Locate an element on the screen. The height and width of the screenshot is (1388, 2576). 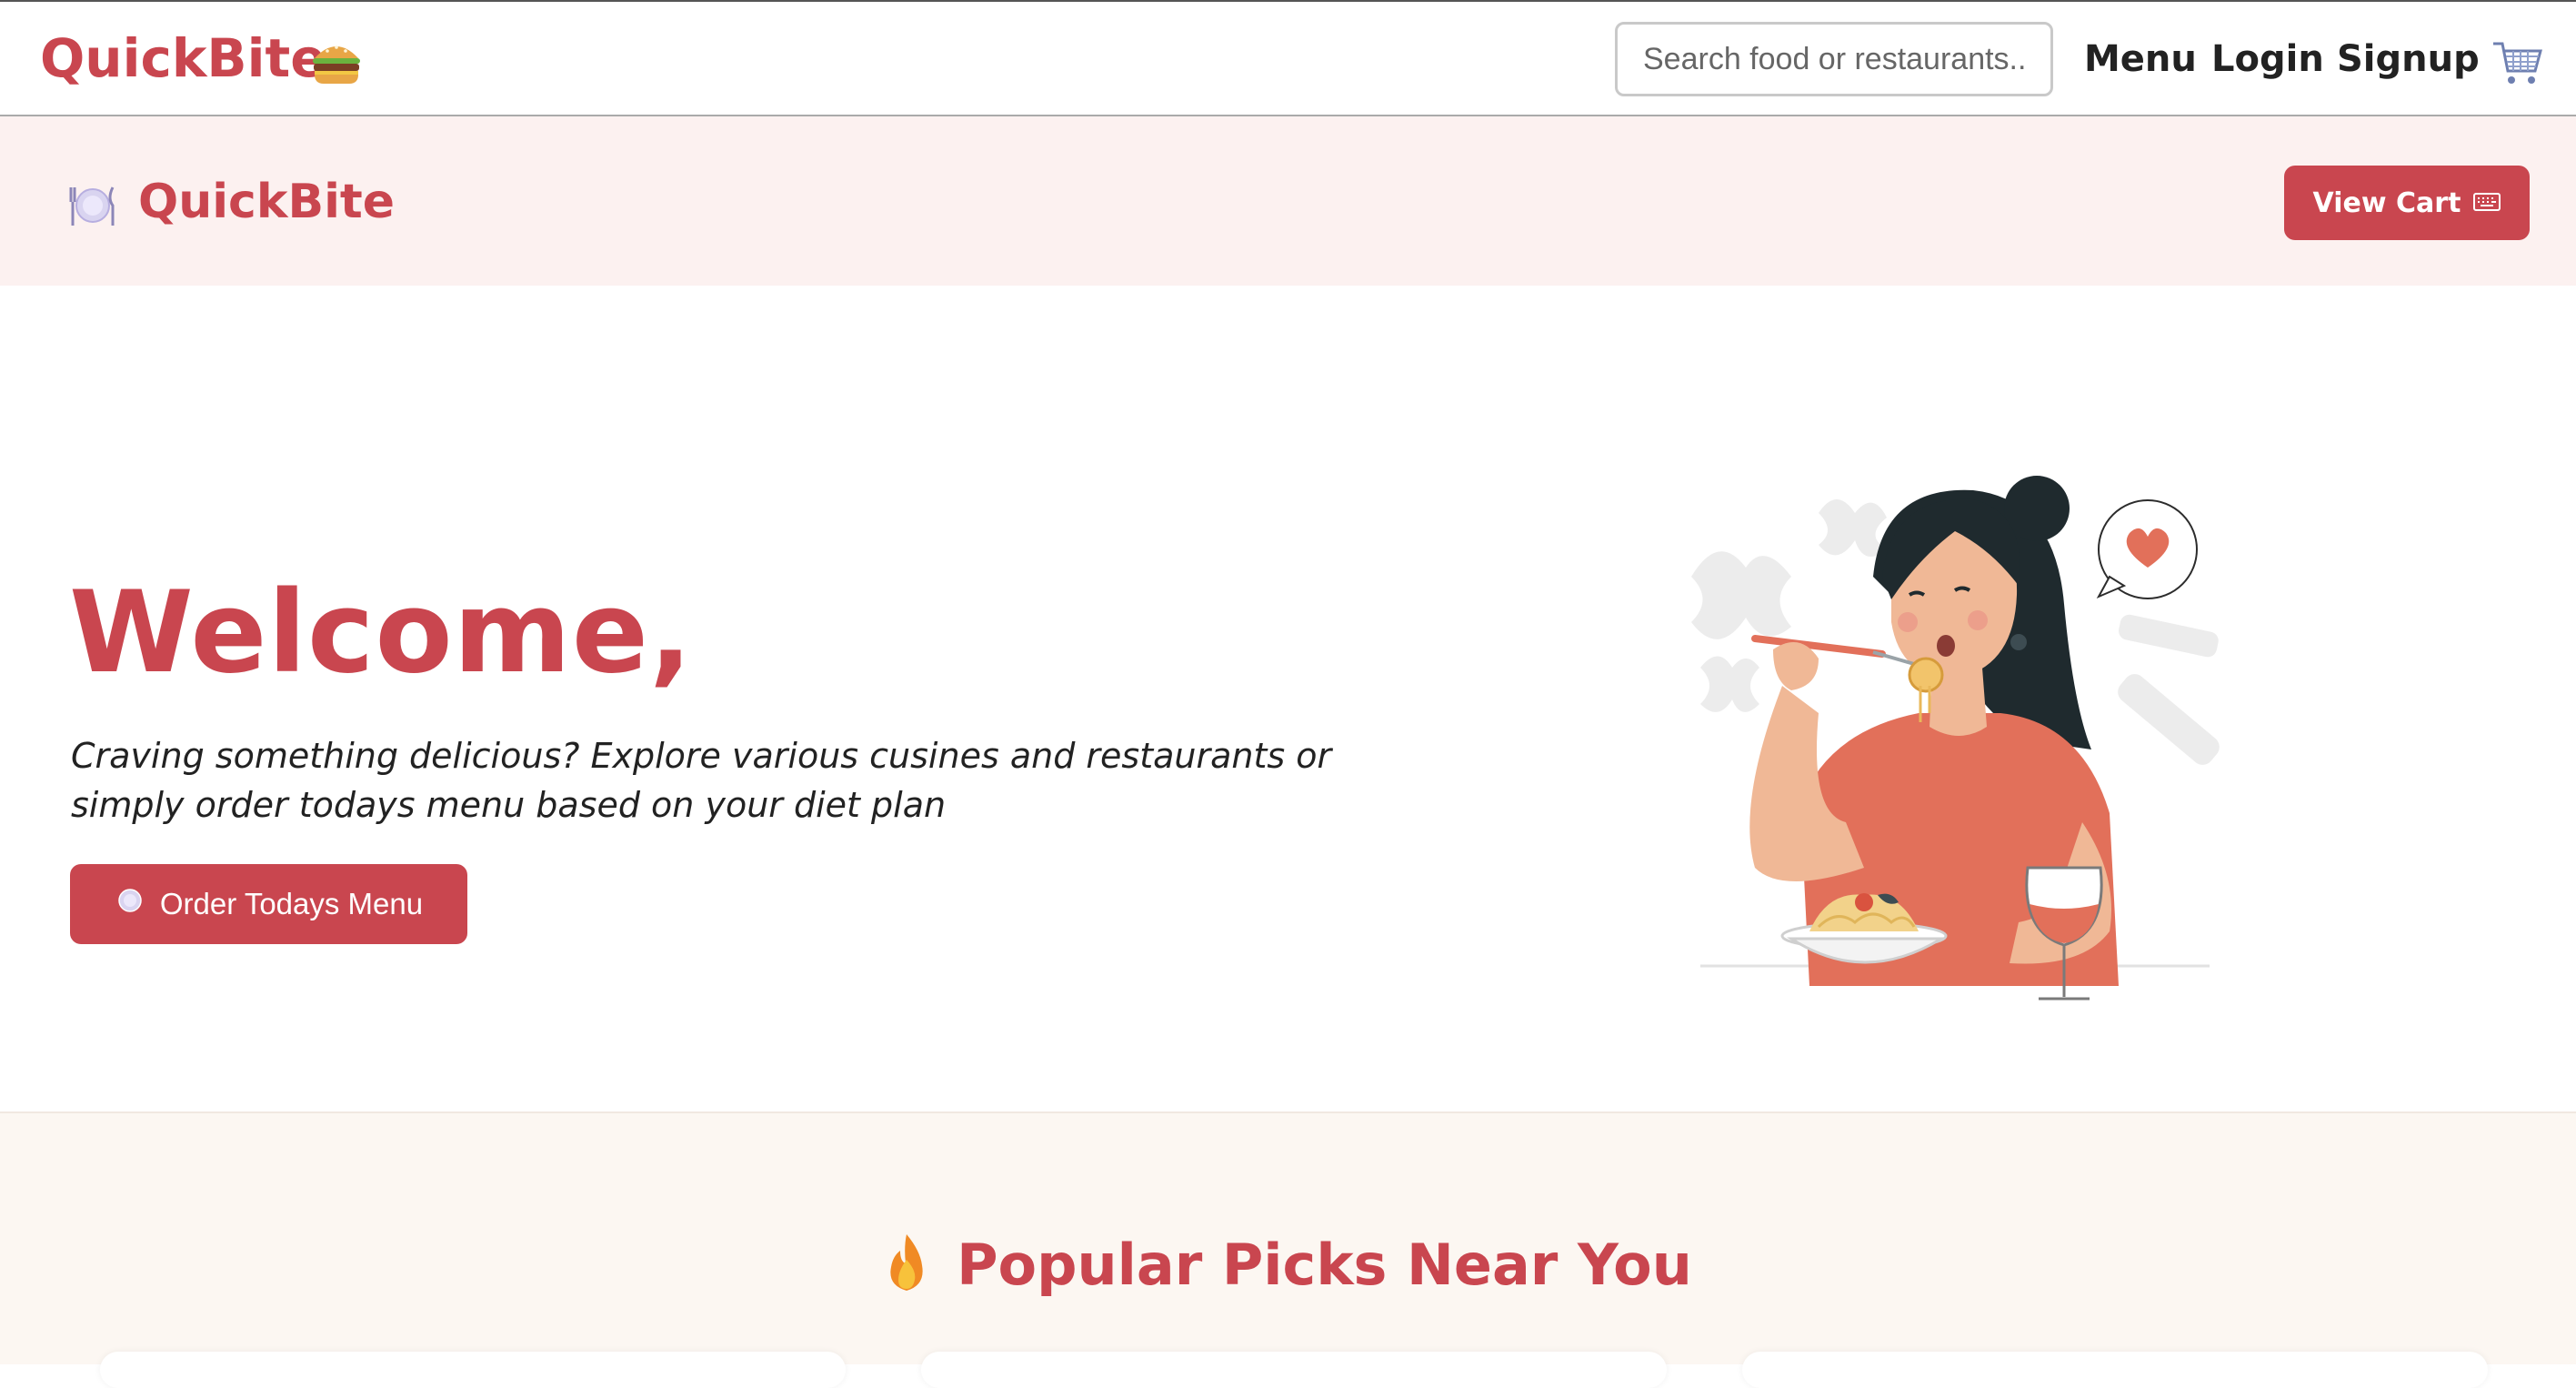
fire-icon is located at coordinates (906, 1265).